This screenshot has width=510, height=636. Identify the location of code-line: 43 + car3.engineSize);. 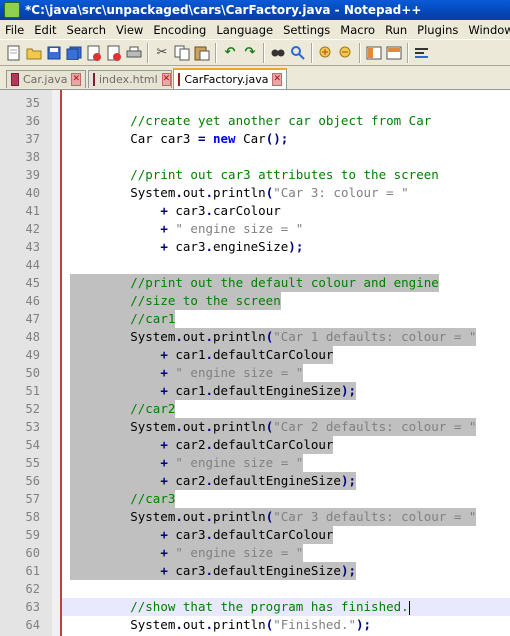
(255, 247).